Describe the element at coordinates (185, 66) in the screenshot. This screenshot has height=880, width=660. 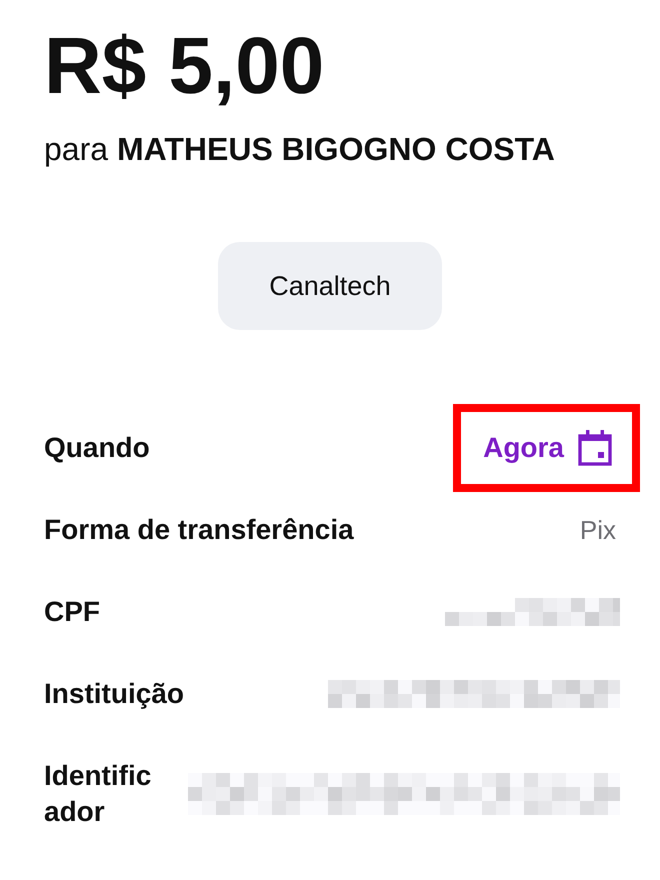
I see `amount-value: R$ 5,00` at that location.